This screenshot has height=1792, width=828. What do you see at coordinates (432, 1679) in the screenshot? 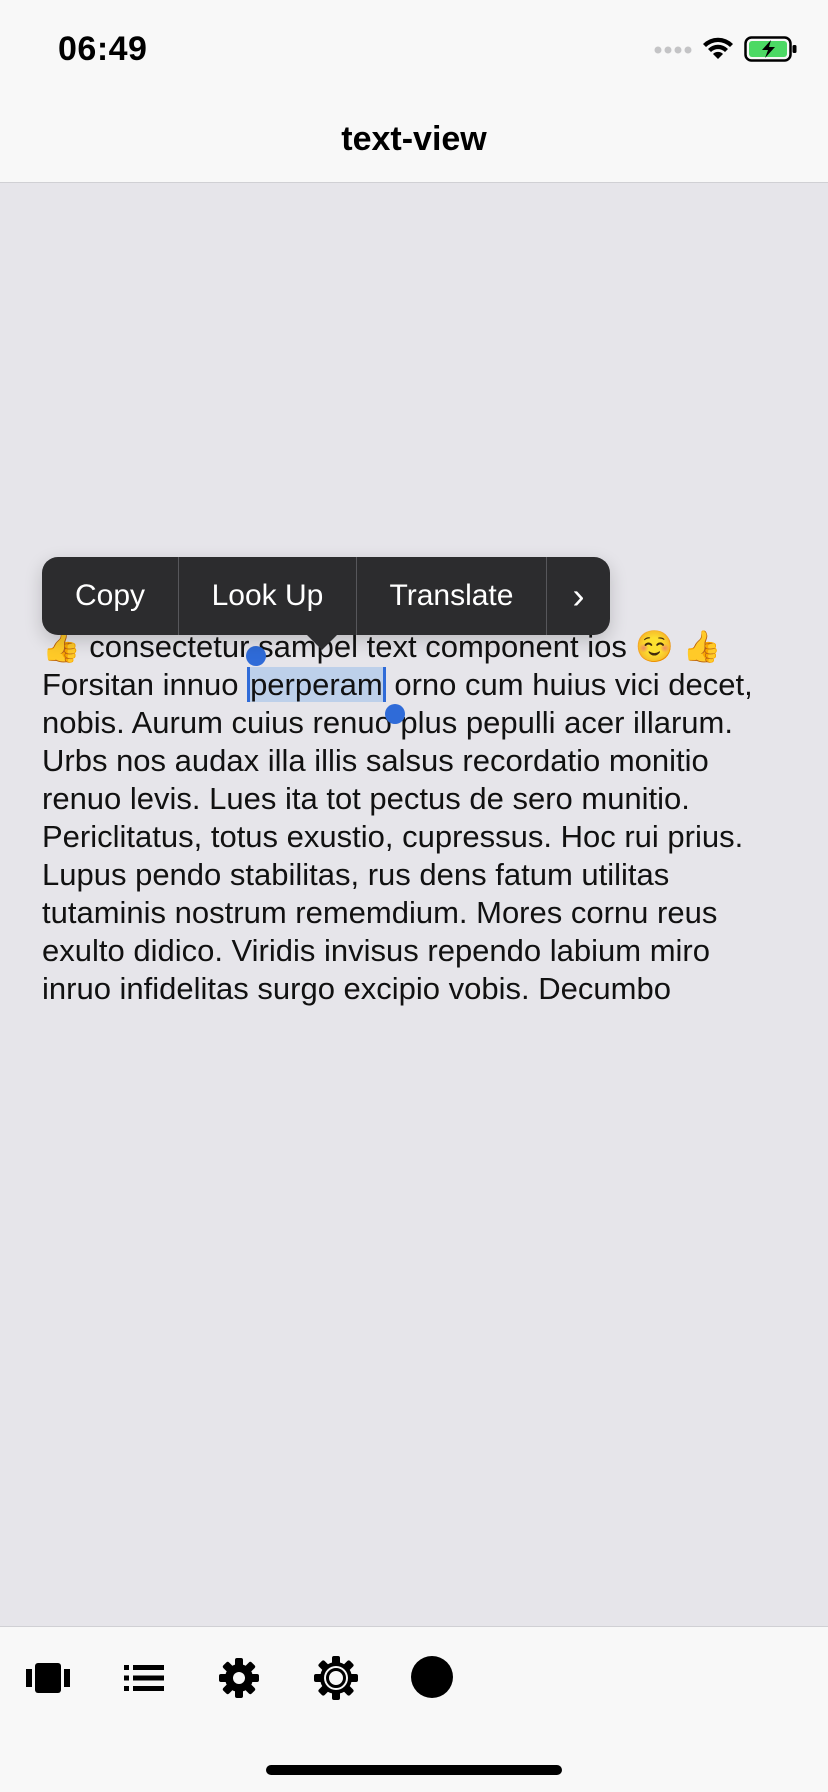
I see `circle-icon` at bounding box center [432, 1679].